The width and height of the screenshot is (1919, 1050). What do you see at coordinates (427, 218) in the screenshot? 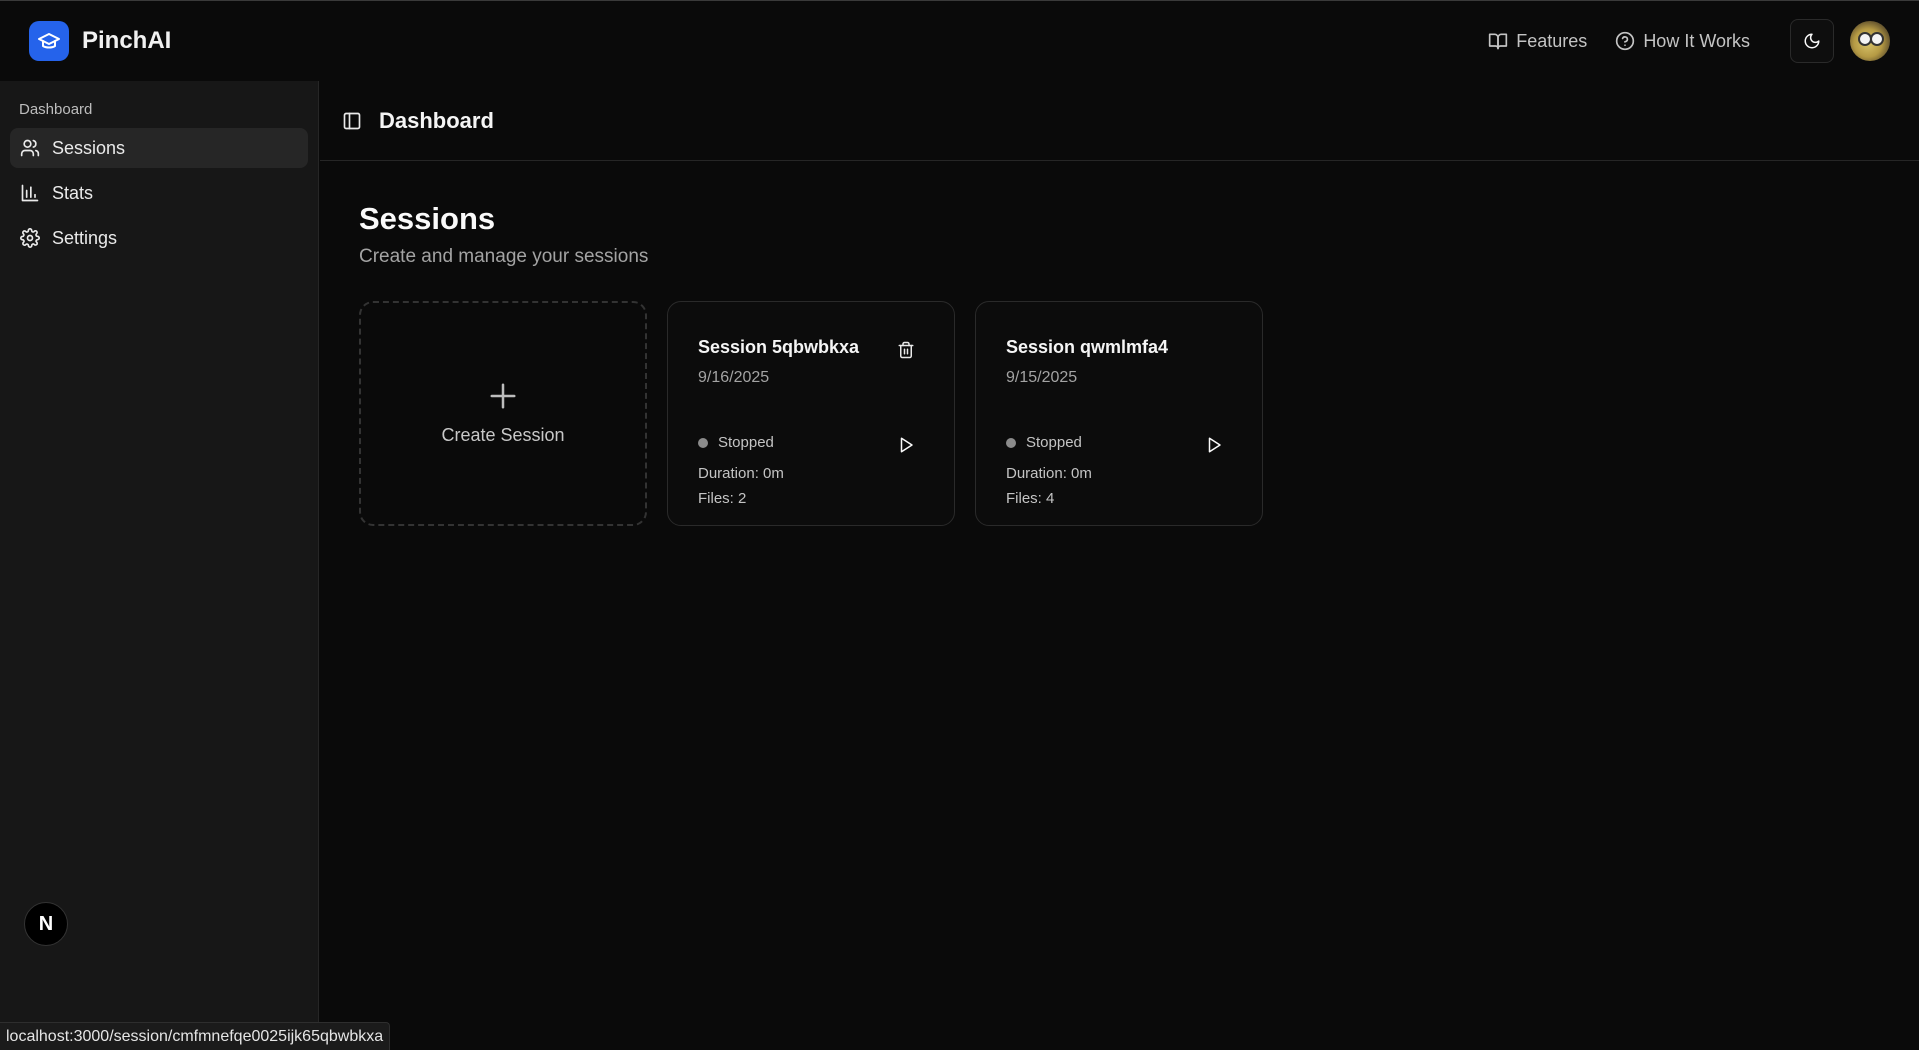
I see `page-title: Sessions` at bounding box center [427, 218].